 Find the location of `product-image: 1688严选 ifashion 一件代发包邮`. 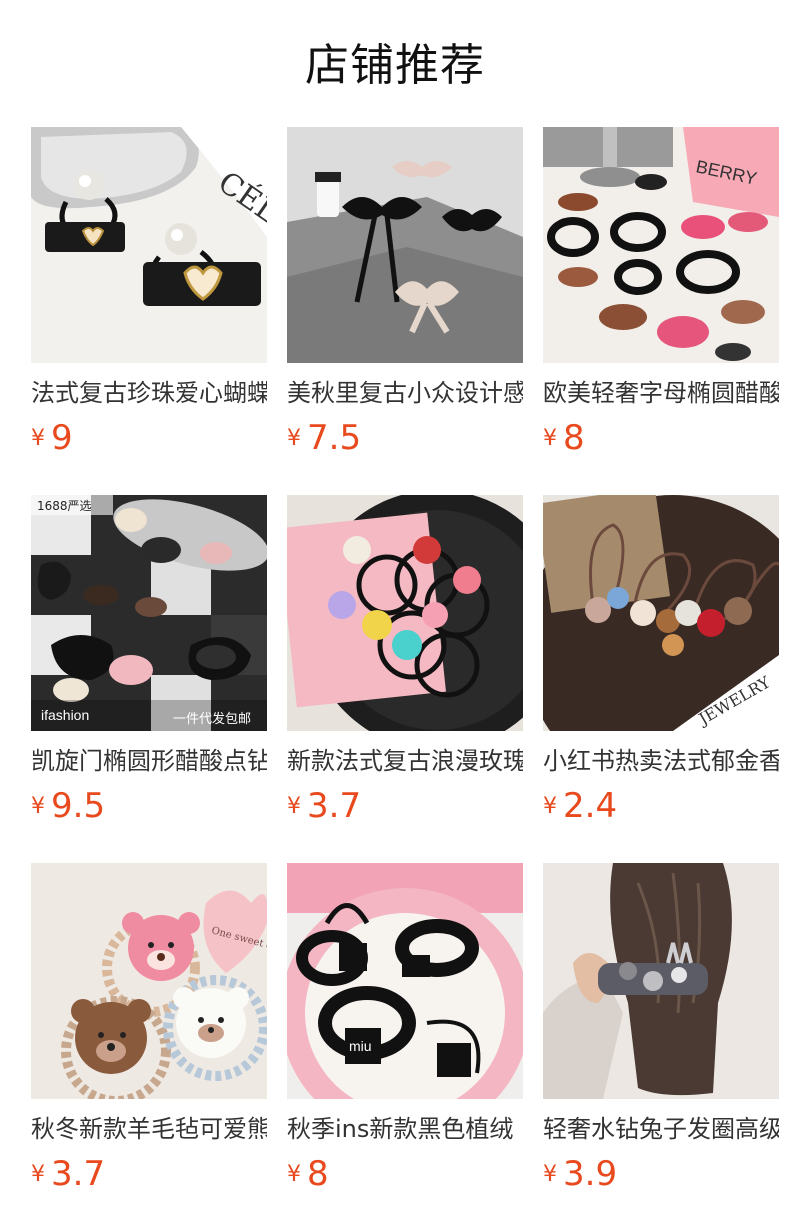

product-image: 1688严选 ifashion 一件代发包邮 is located at coordinates (149, 613).